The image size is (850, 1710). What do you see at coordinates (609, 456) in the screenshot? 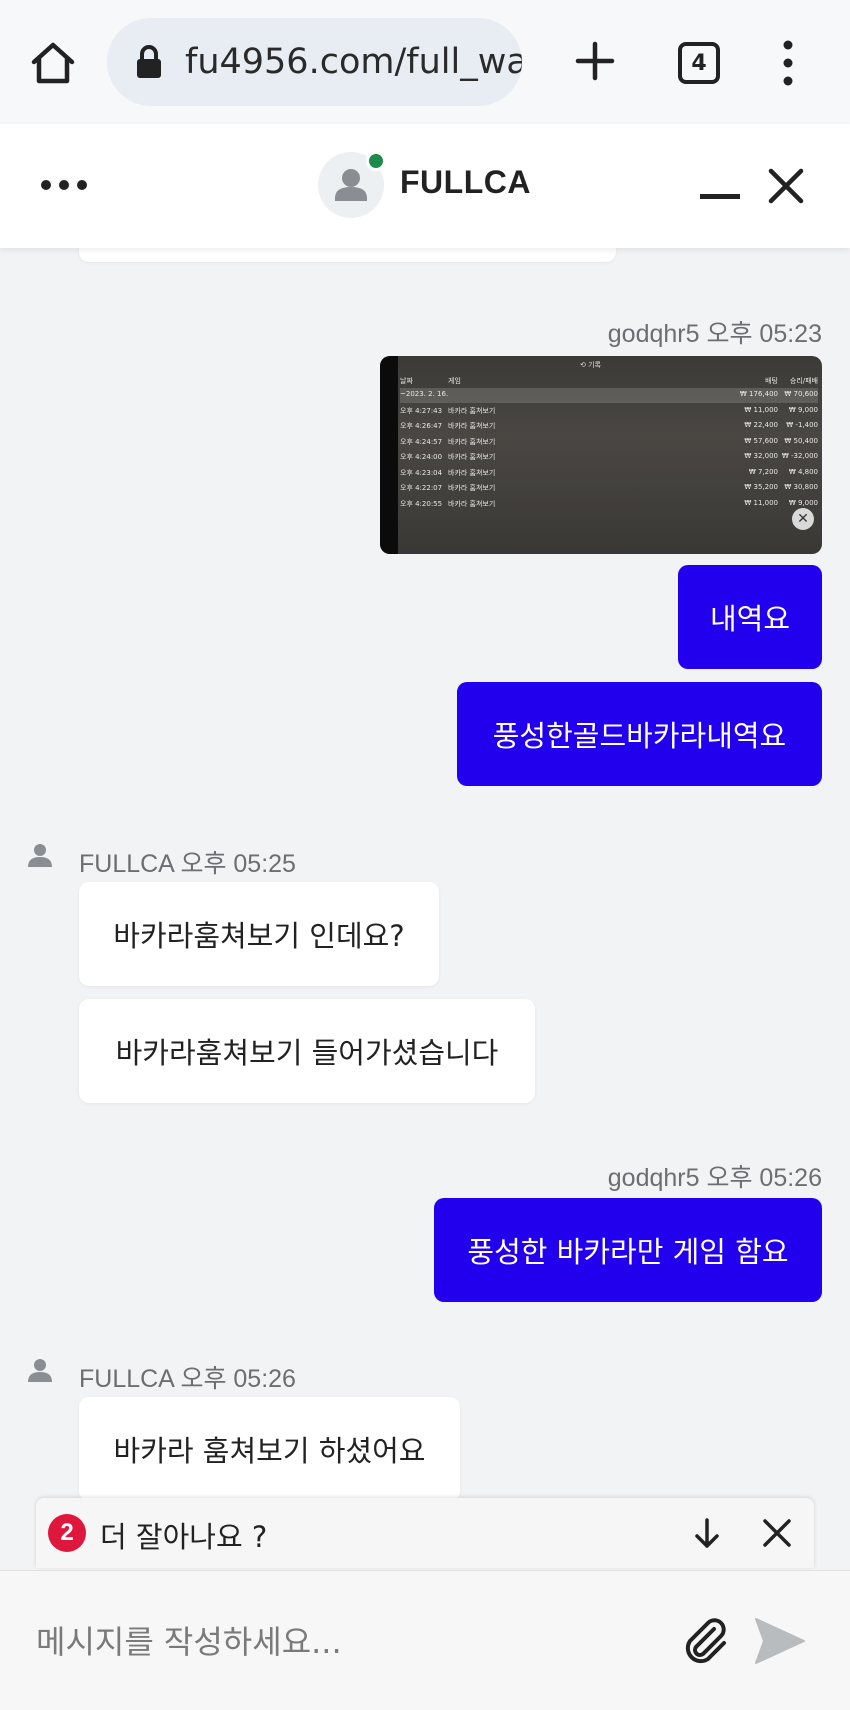
I see `image-table-row: 오후 4:24:00 바카라 훔쳐보기 ₩ 32,000 ₩ -32,000` at bounding box center [609, 456].